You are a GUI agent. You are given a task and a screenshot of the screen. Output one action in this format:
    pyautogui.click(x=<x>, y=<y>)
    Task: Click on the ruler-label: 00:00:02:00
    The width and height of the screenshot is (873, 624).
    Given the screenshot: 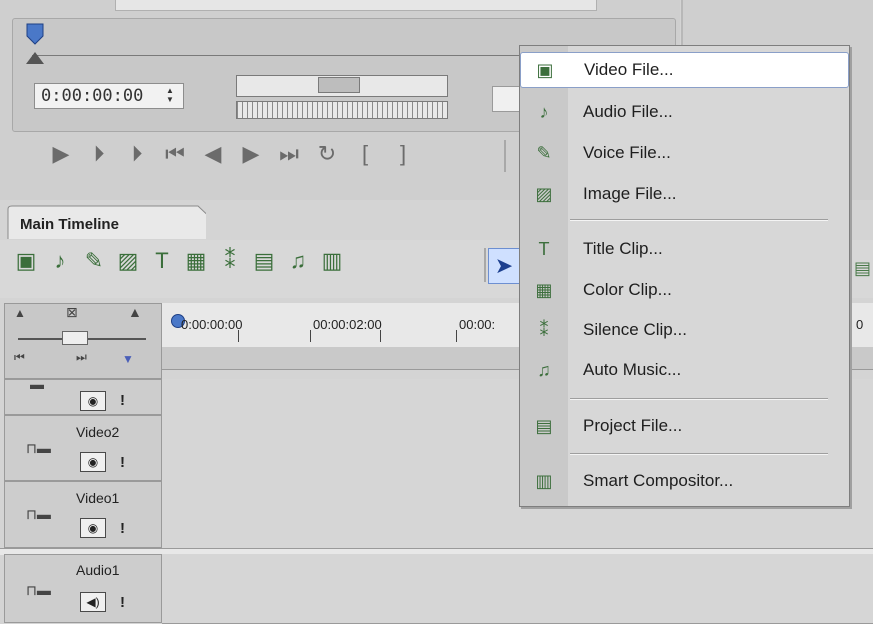 What is the action you would take?
    pyautogui.click(x=347, y=324)
    